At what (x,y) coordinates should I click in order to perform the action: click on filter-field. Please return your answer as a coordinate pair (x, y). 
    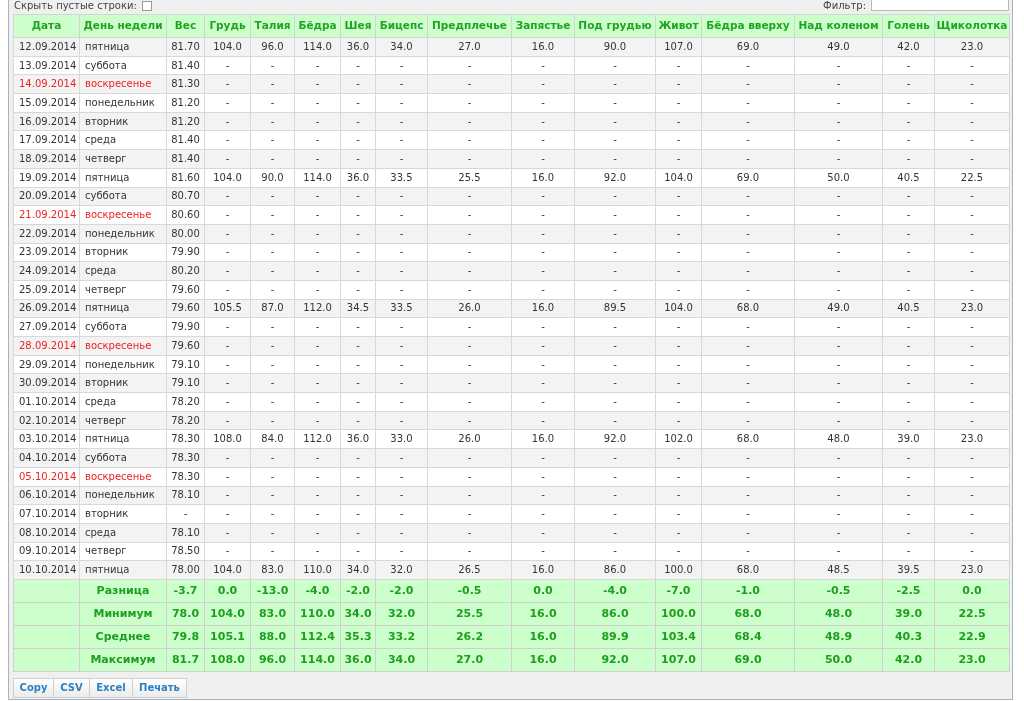
    Looking at the image, I should click on (940, 5).